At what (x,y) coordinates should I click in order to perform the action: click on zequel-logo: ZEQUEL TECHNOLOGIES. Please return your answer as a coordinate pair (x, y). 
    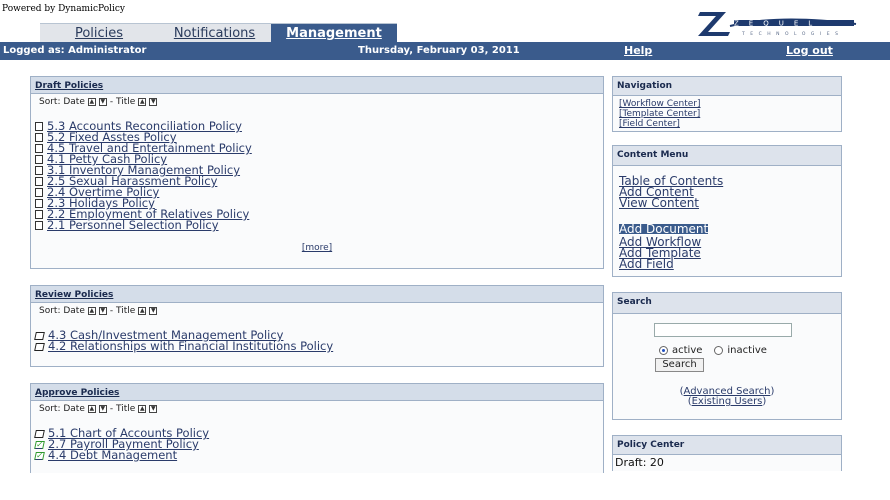
    Looking at the image, I should click on (768, 23).